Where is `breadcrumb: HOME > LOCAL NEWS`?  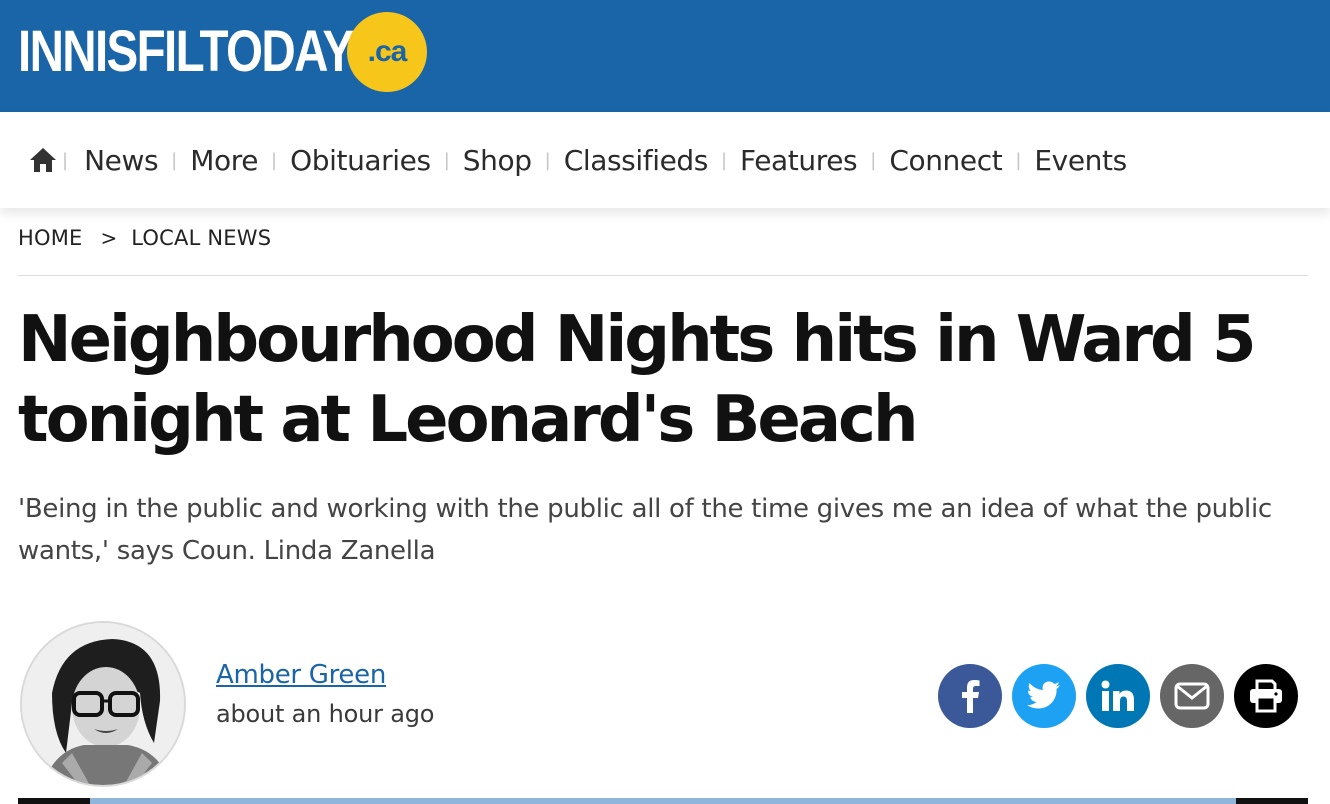 breadcrumb: HOME > LOCAL NEWS is located at coordinates (663, 251).